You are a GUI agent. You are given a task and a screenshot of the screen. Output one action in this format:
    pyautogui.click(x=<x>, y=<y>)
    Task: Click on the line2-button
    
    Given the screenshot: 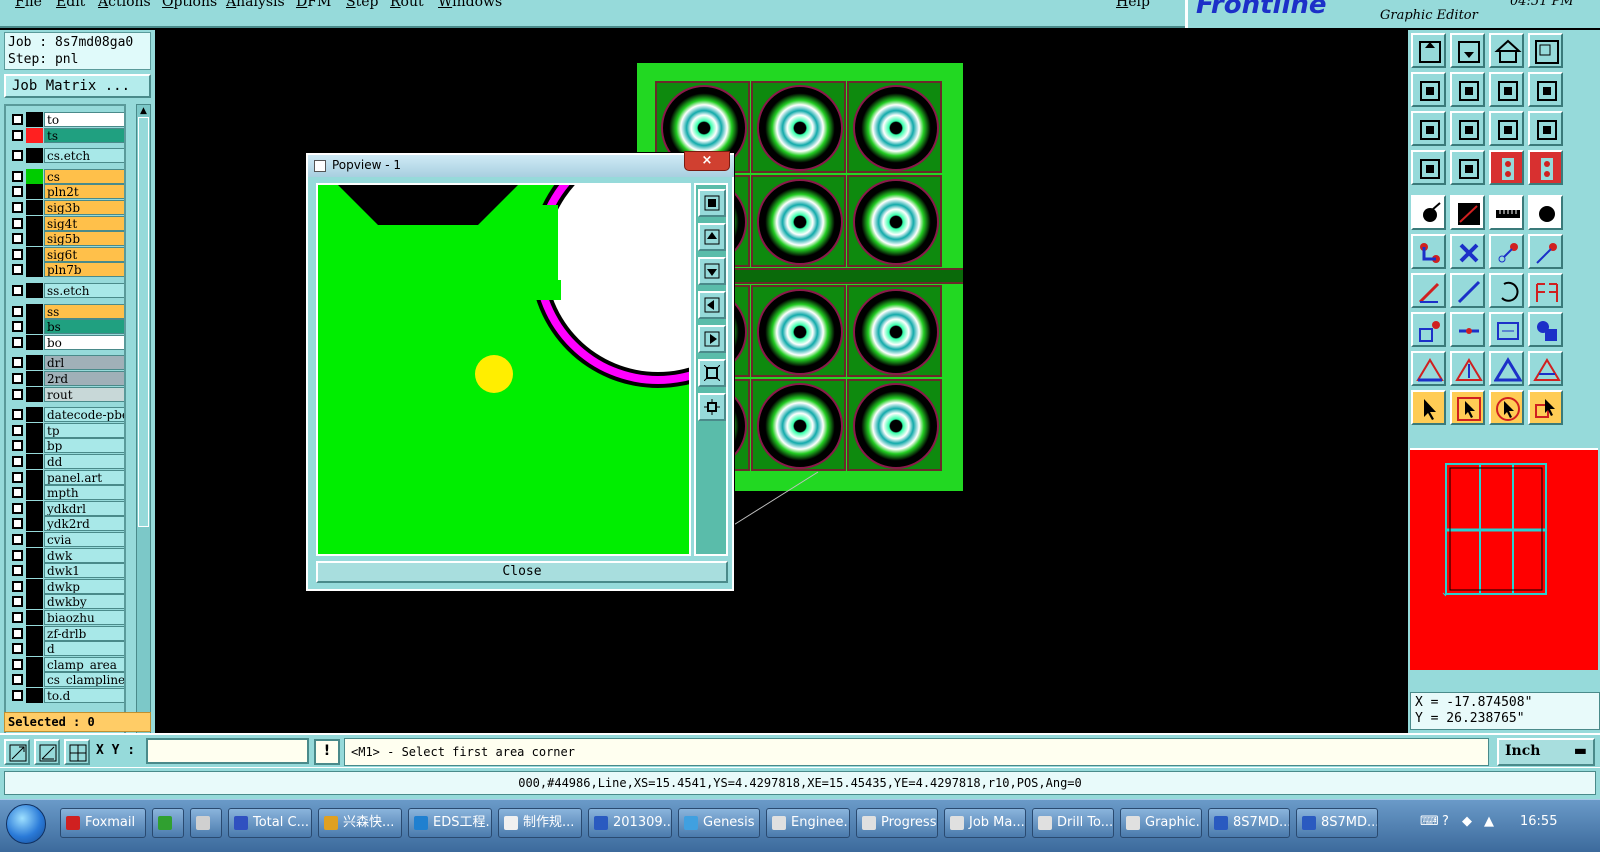 What is the action you would take?
    pyautogui.click(x=1467, y=290)
    